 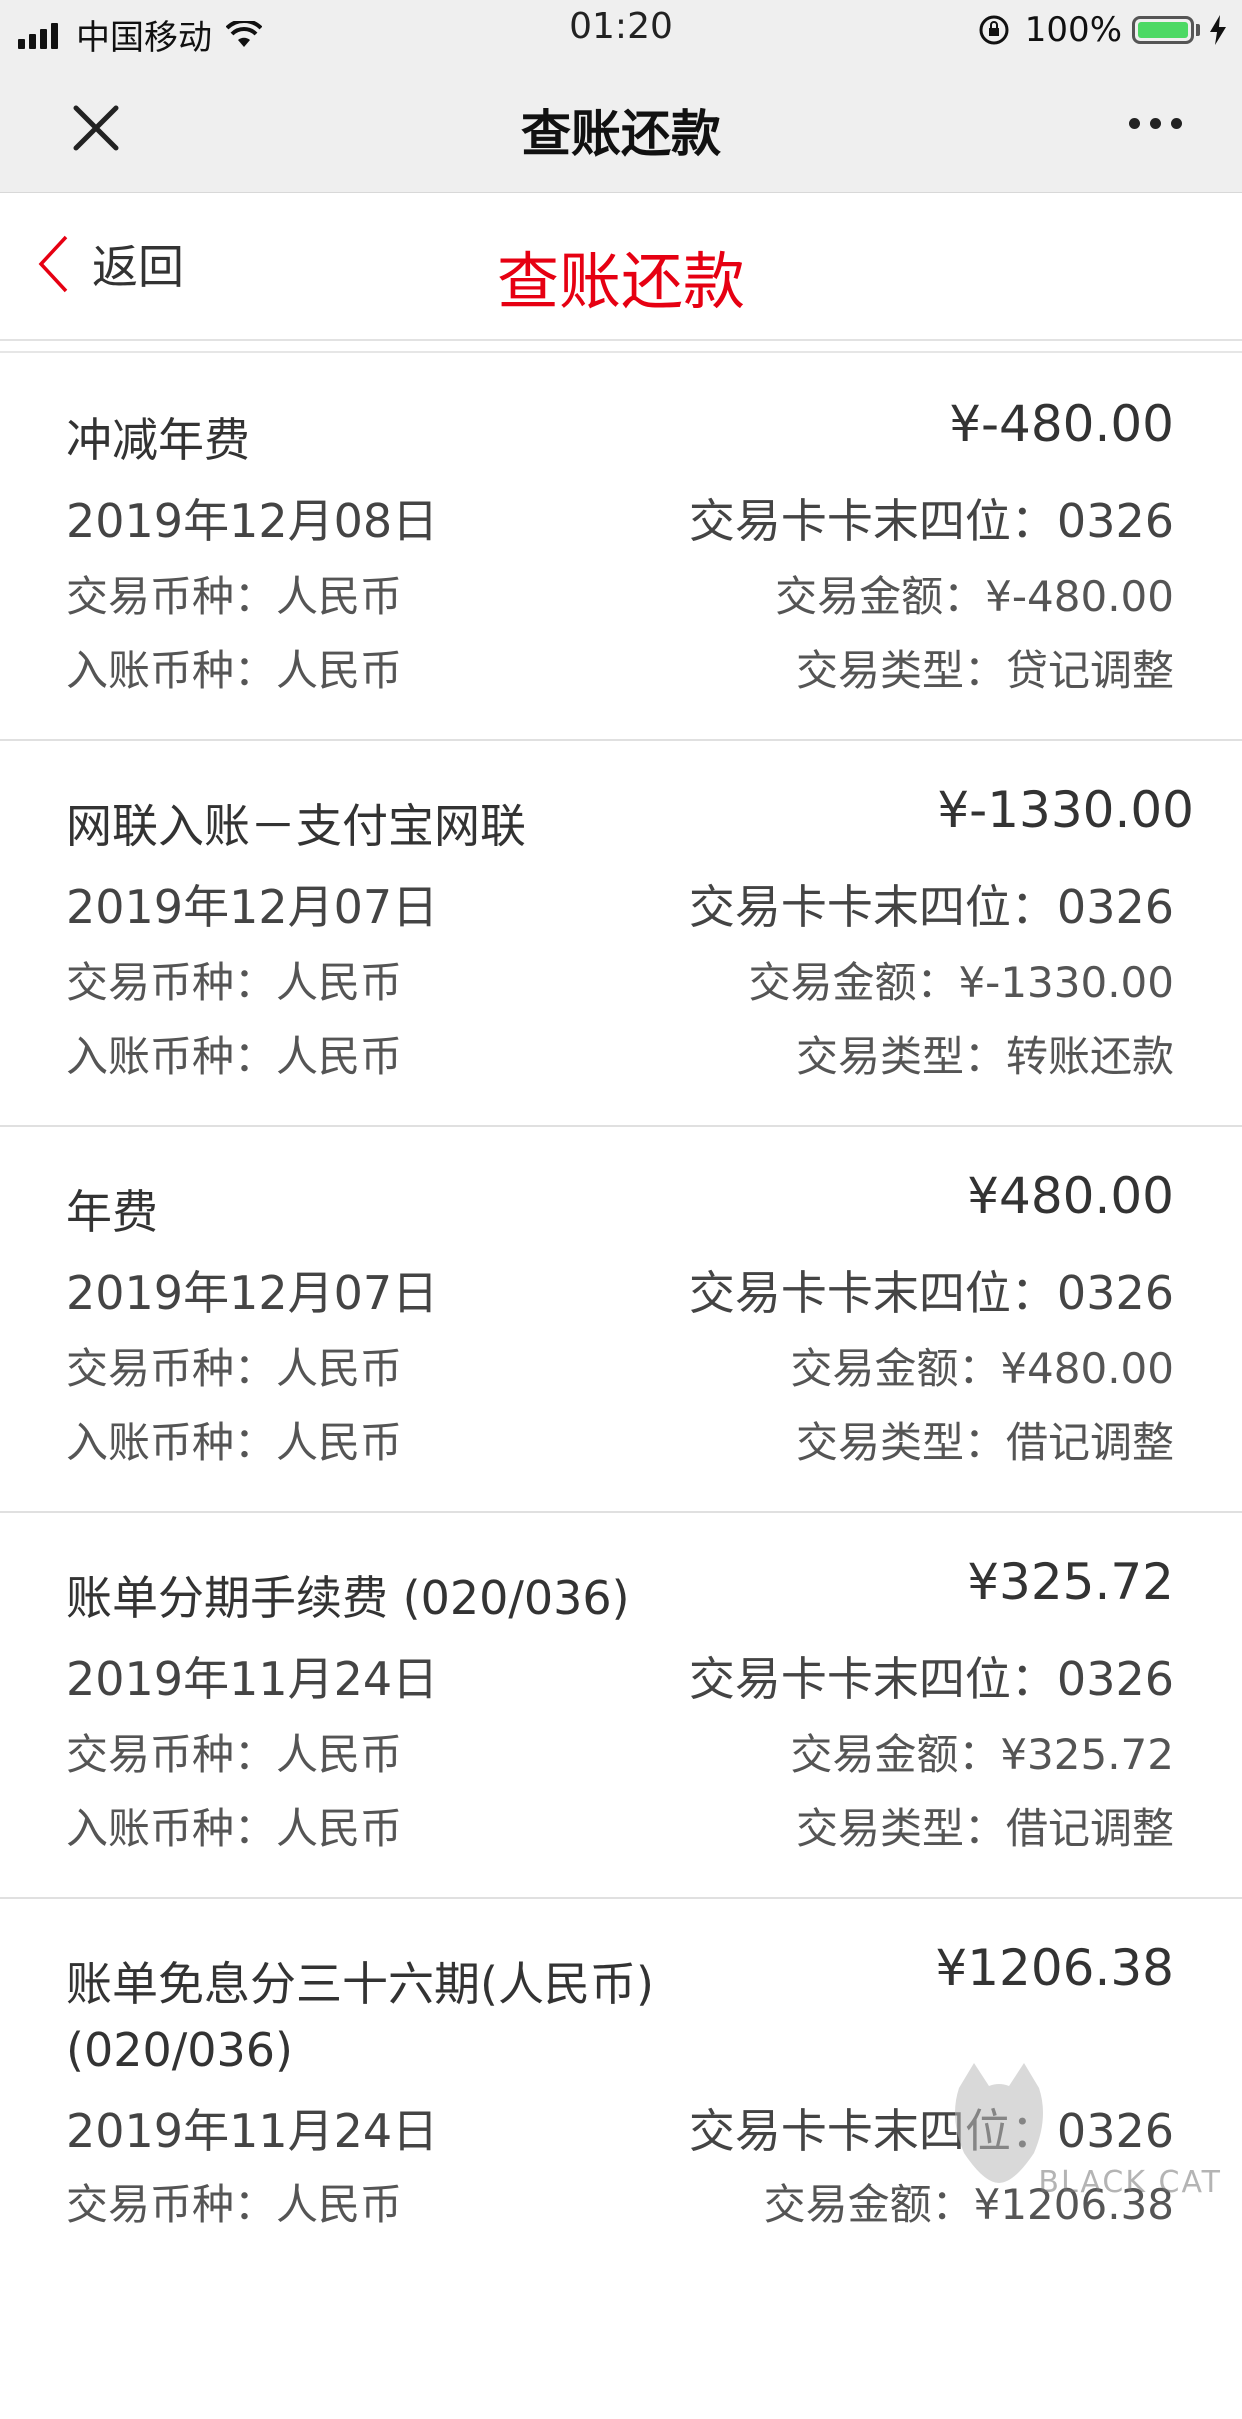 I want to click on page-title: 查账还款, so click(x=620, y=281).